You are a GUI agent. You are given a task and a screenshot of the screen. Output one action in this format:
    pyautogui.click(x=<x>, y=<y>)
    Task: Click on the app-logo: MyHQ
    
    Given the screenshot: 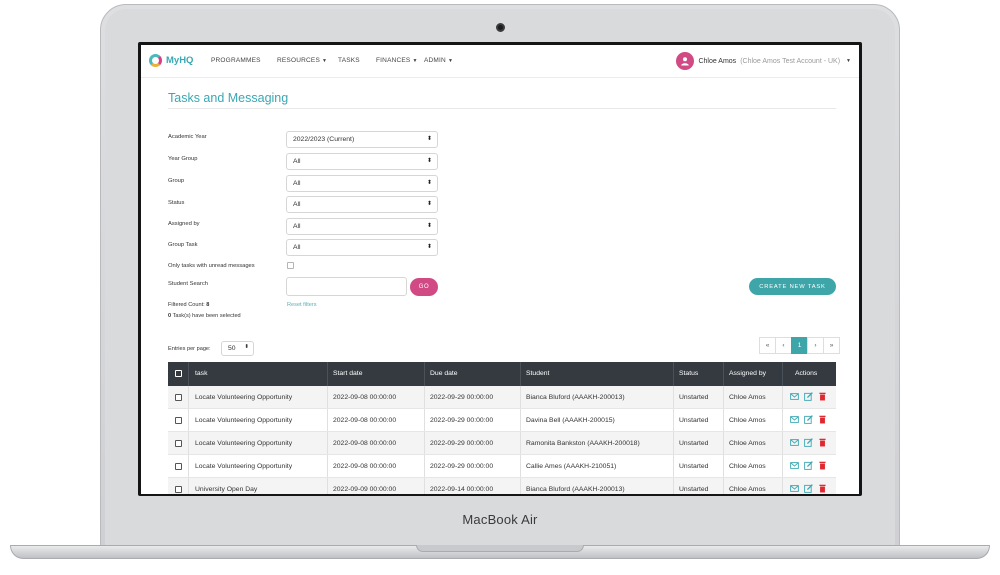 What is the action you would take?
    pyautogui.click(x=171, y=60)
    